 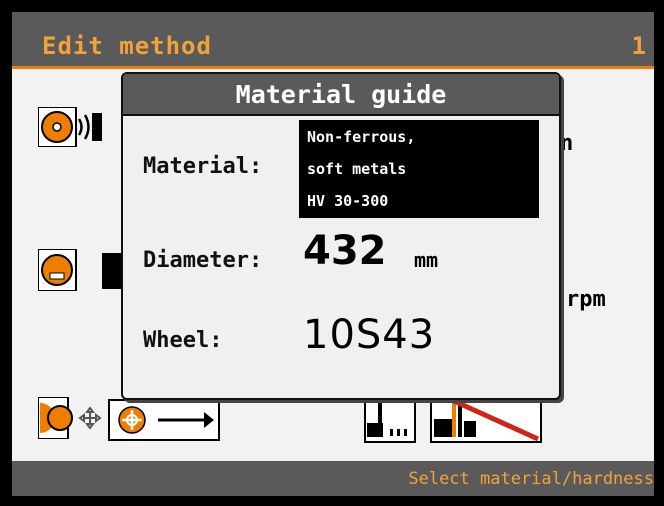 What do you see at coordinates (369, 335) in the screenshot?
I see `wheel-value: 10S43` at bounding box center [369, 335].